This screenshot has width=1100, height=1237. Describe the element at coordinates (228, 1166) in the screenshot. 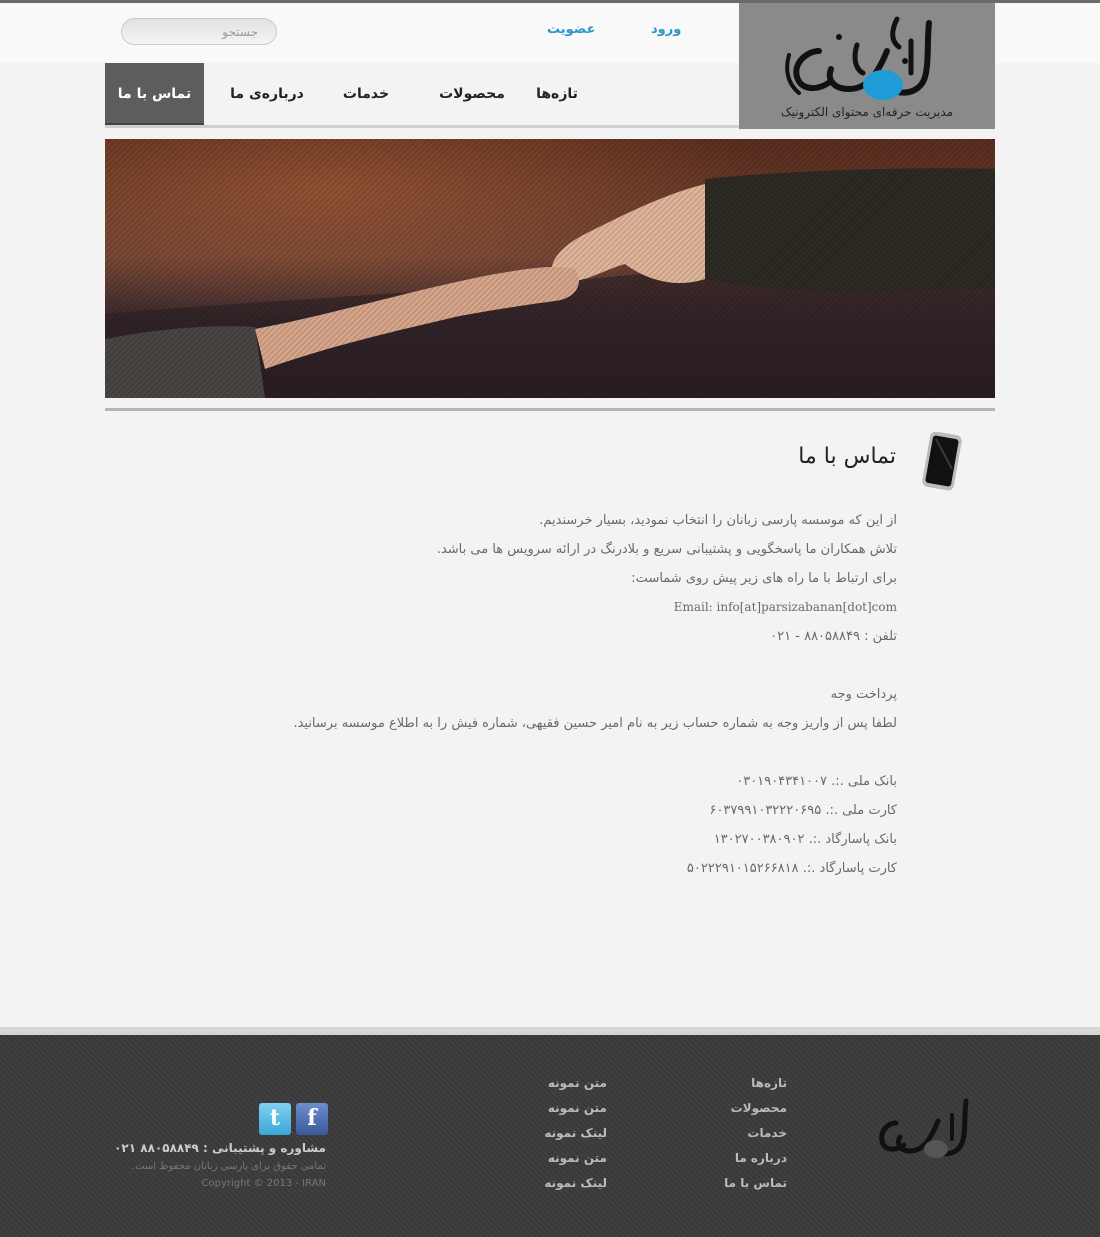

I see `rights-text: تمامی حقوق برای پارسی زبانان محفوظ است.` at that location.